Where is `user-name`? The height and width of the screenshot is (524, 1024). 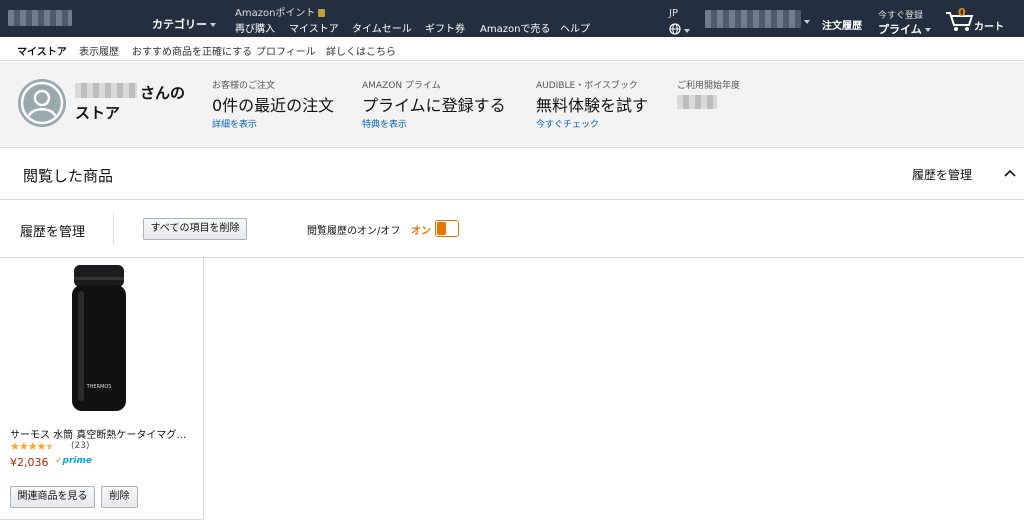 user-name is located at coordinates (106, 90).